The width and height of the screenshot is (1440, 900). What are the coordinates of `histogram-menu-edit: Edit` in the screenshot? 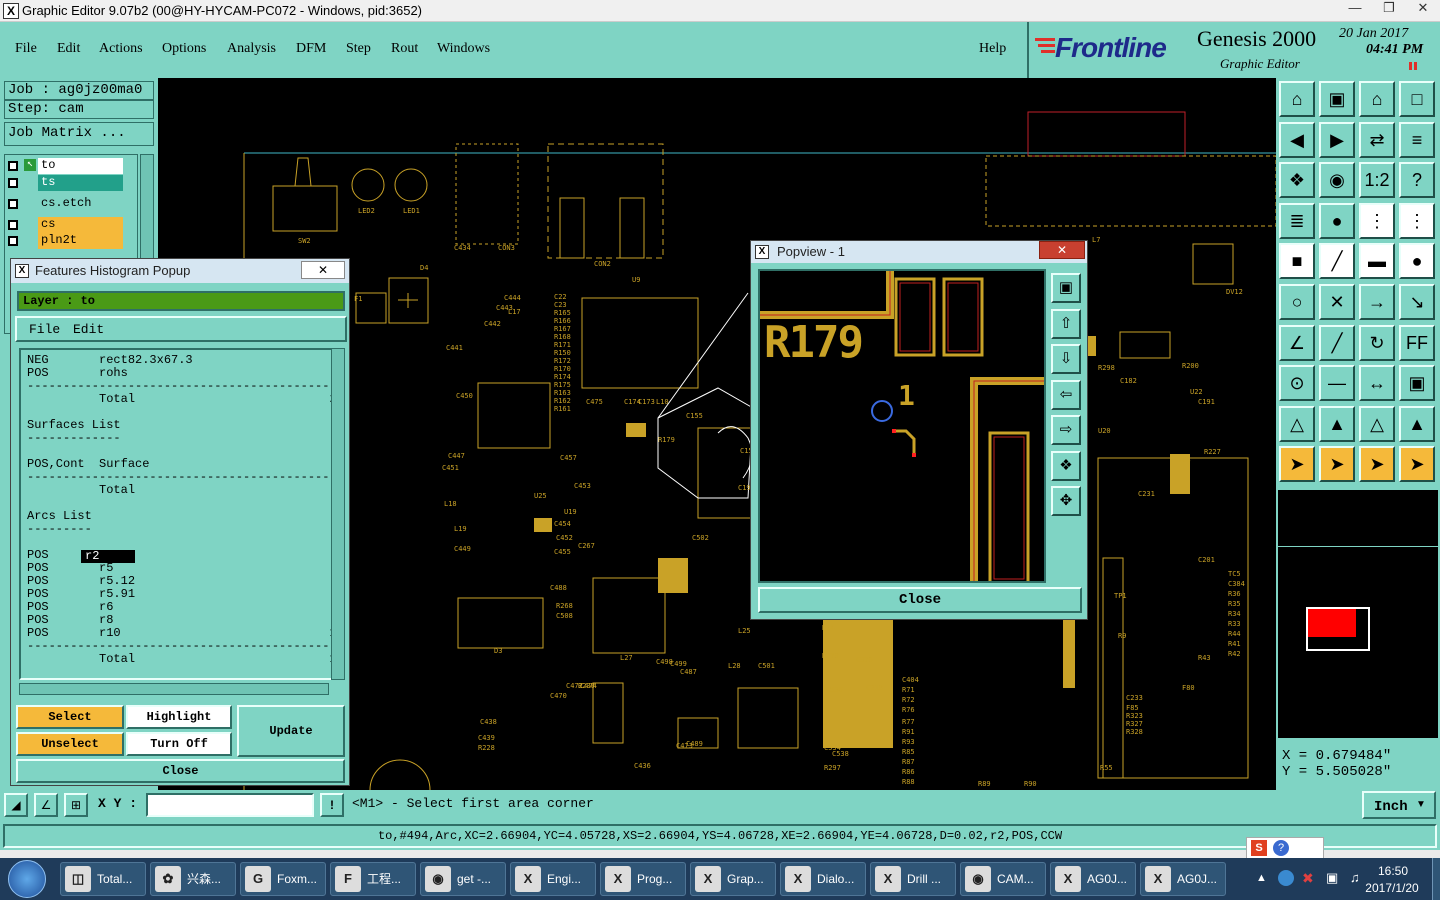 It's located at (88, 329).